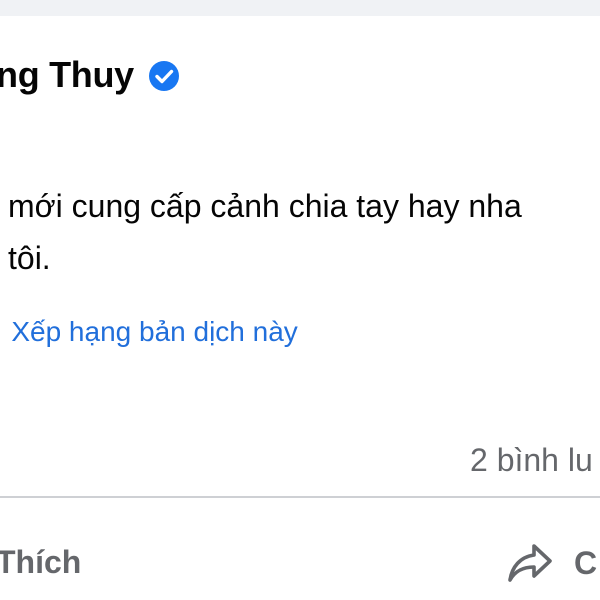  I want to click on post-body-text: mới cung cấp cảnh chia tay hay nha tôi., so click(265, 232).